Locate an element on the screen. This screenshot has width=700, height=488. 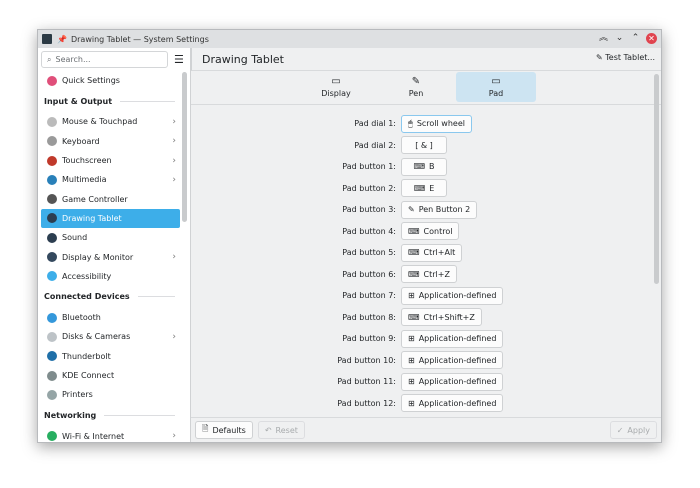
check-icon: ✓ is located at coordinates (620, 430).